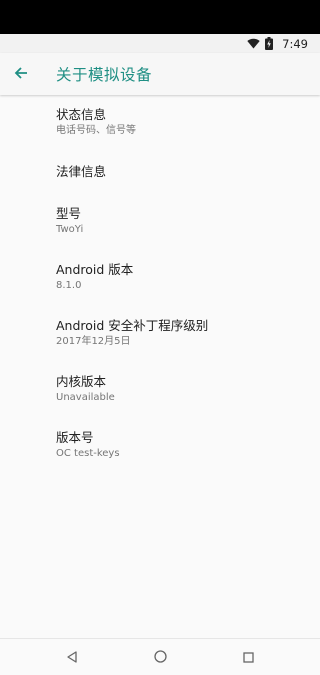 The width and height of the screenshot is (320, 675). What do you see at coordinates (81, 381) in the screenshot?
I see `item-title: 内核版本` at bounding box center [81, 381].